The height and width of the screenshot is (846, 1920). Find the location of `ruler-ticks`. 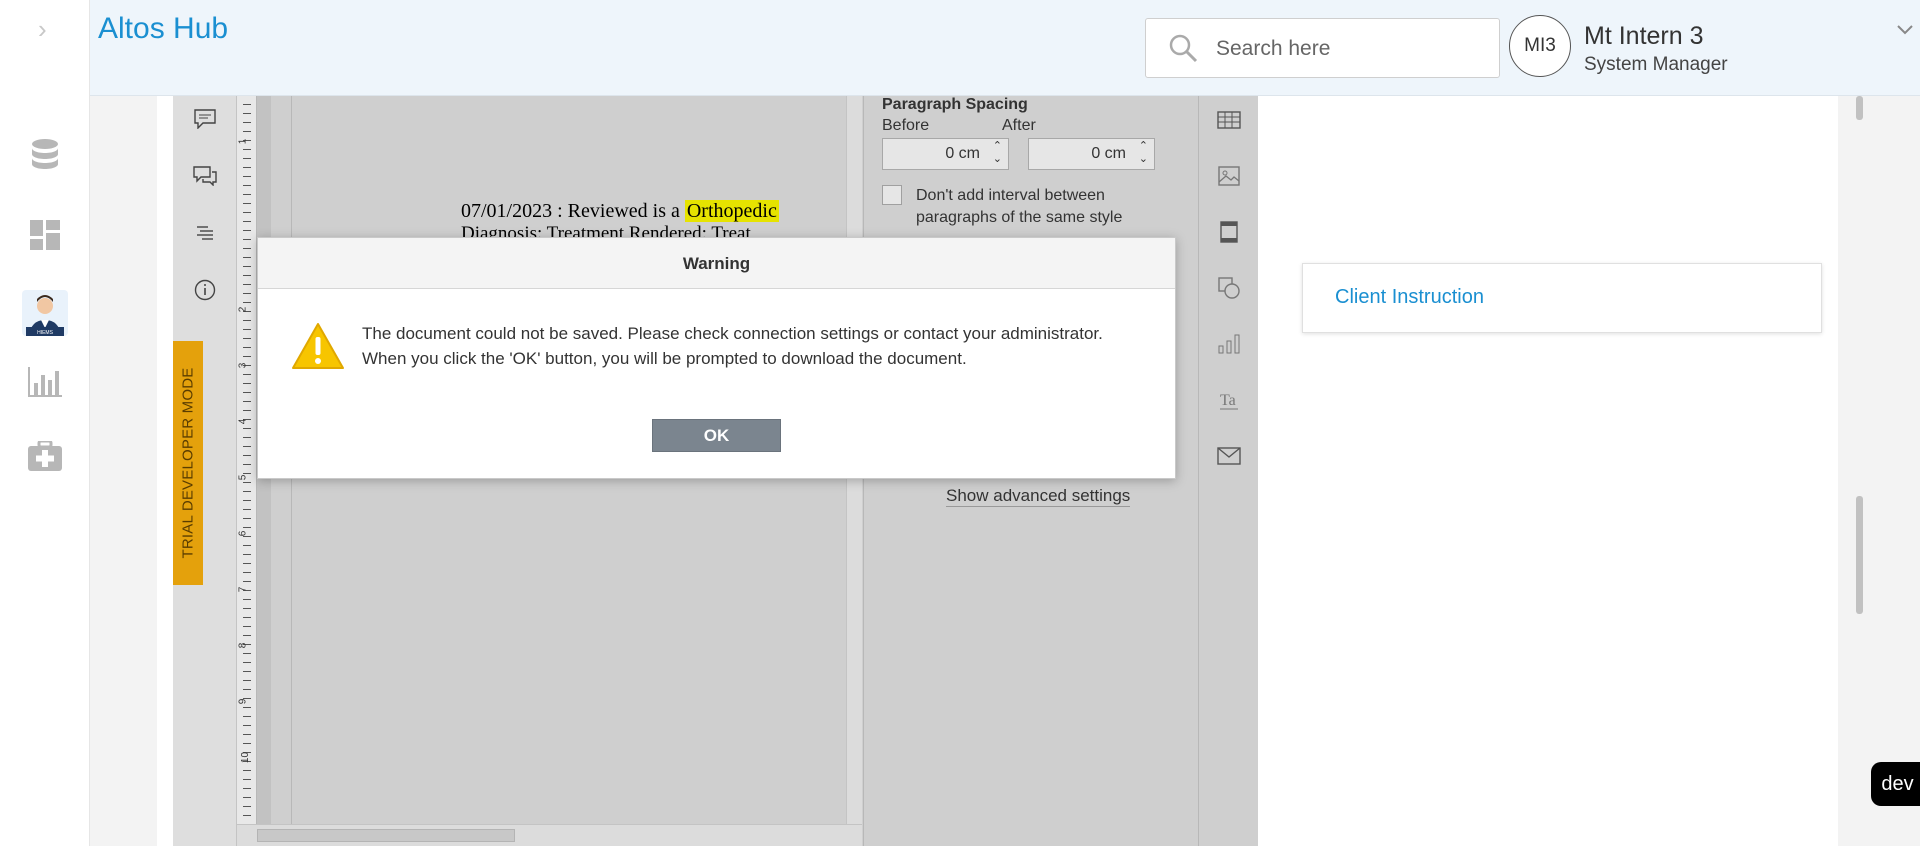

ruler-ticks is located at coordinates (247, 471).